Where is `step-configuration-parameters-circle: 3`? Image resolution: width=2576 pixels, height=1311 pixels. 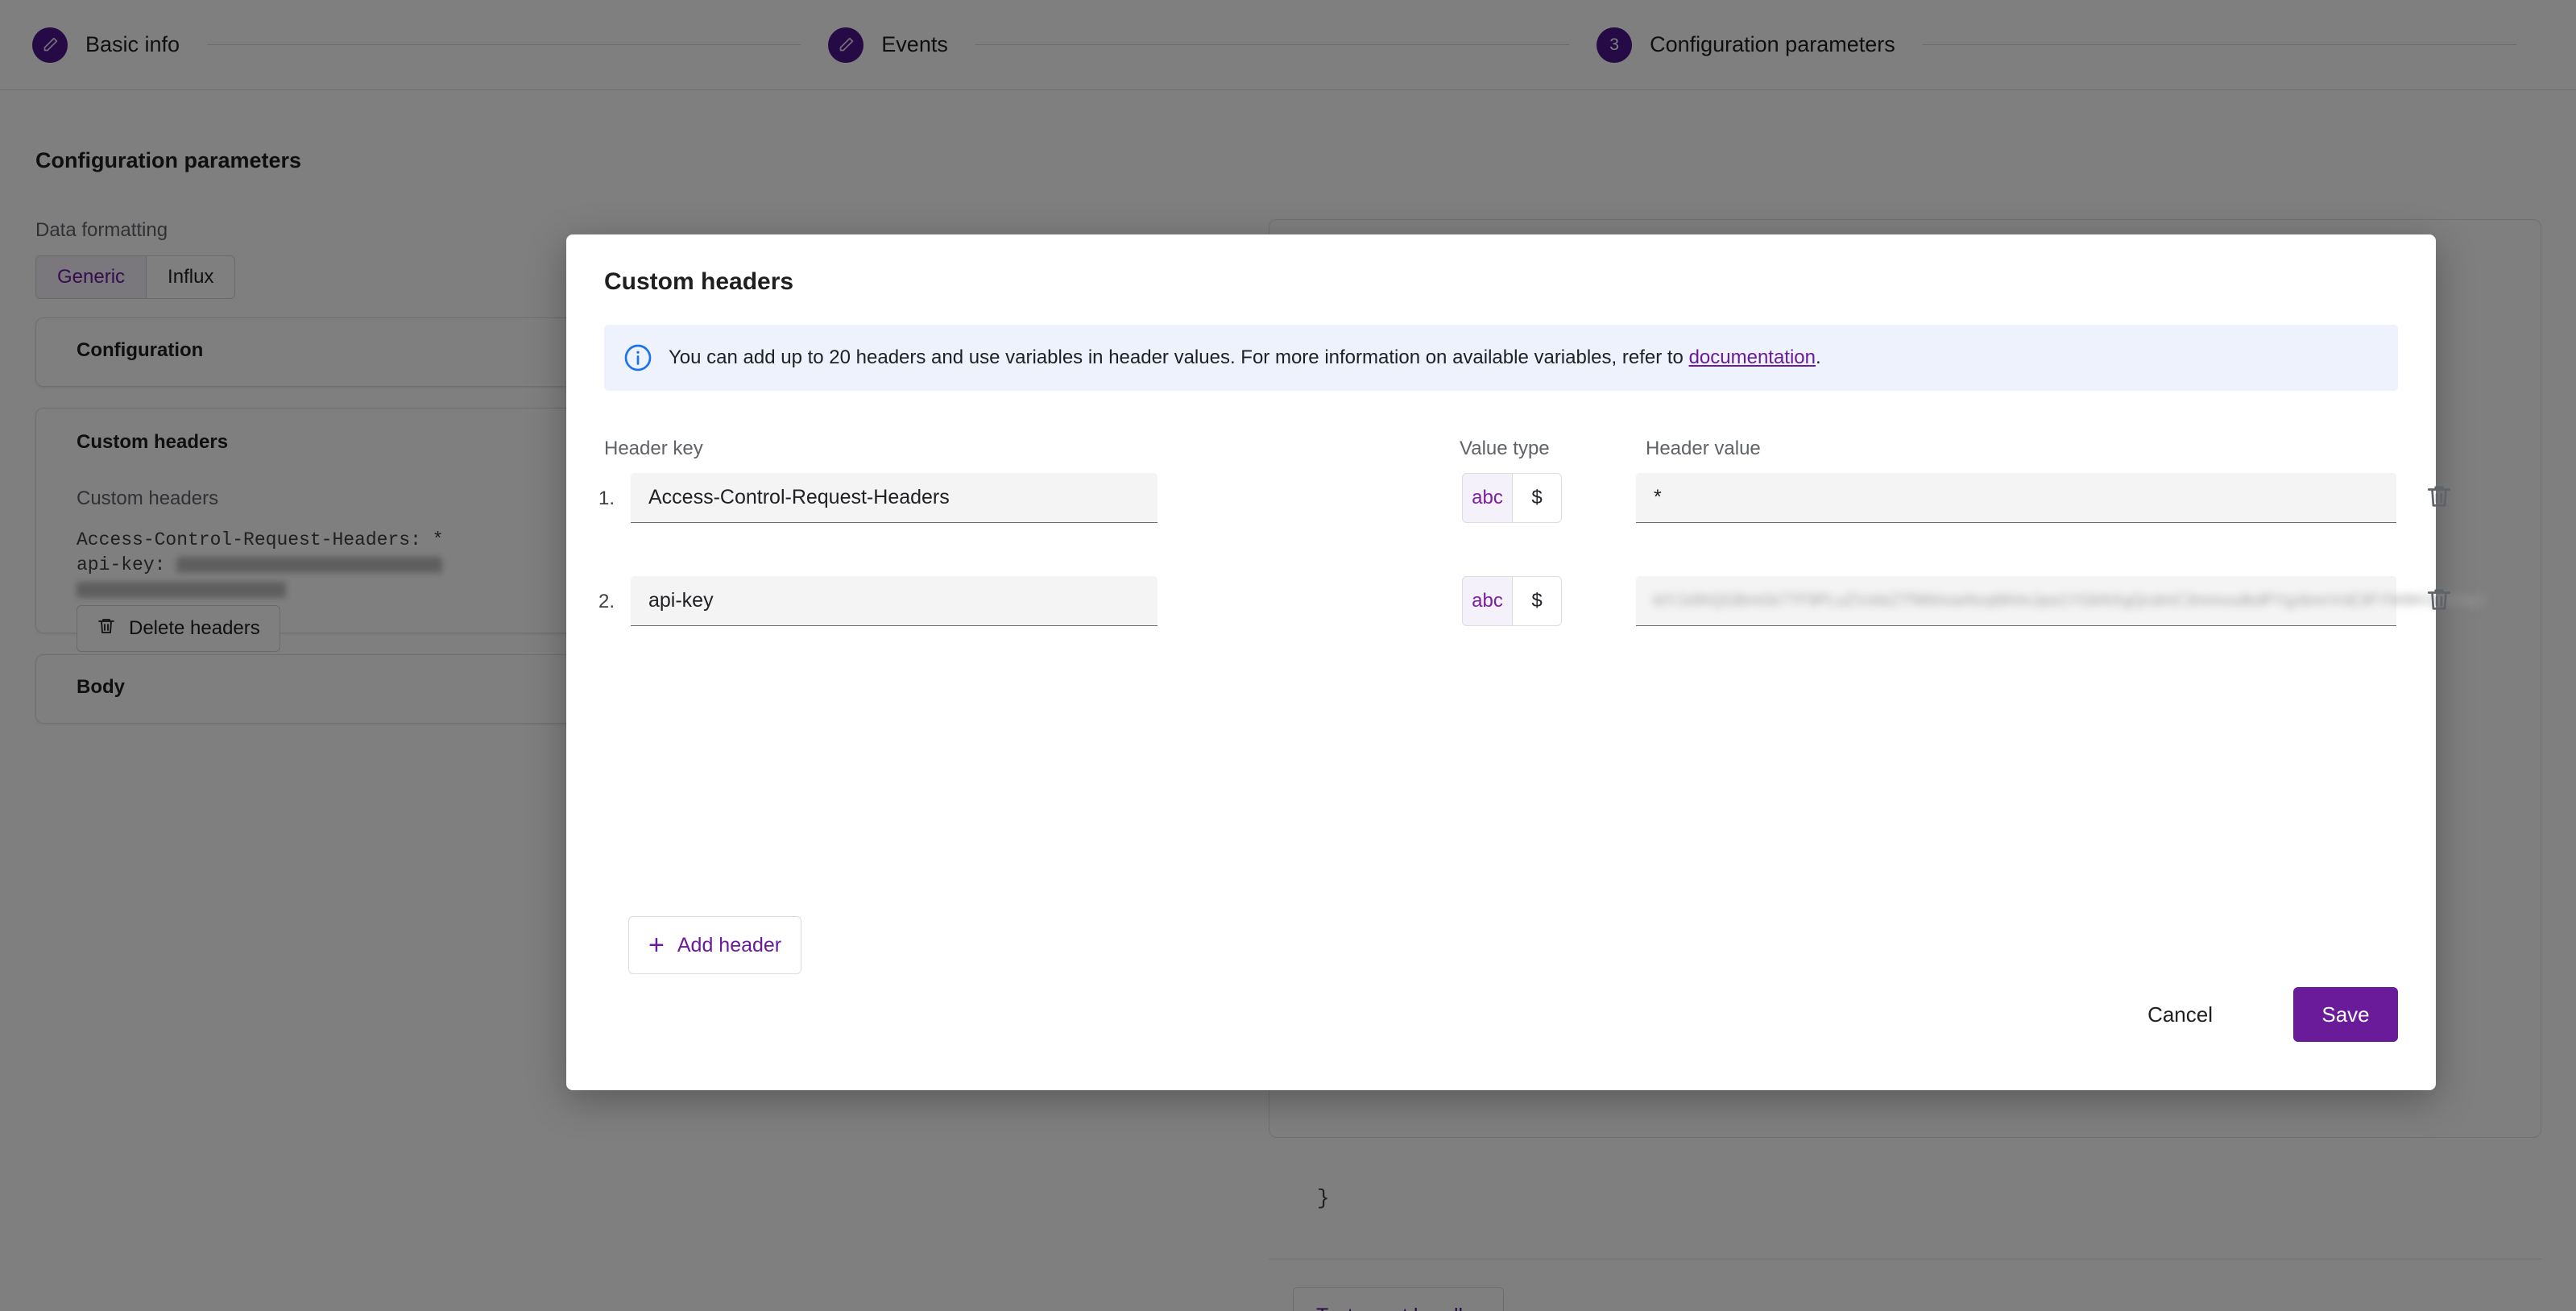 step-configuration-parameters-circle: 3 is located at coordinates (1615, 45).